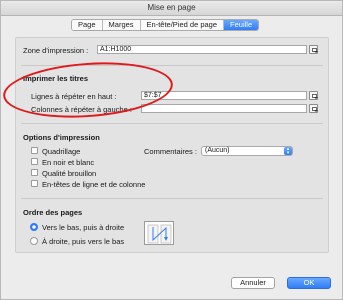  I want to click on over-then-down-label: À droite, puis vers le bas, so click(83, 241).